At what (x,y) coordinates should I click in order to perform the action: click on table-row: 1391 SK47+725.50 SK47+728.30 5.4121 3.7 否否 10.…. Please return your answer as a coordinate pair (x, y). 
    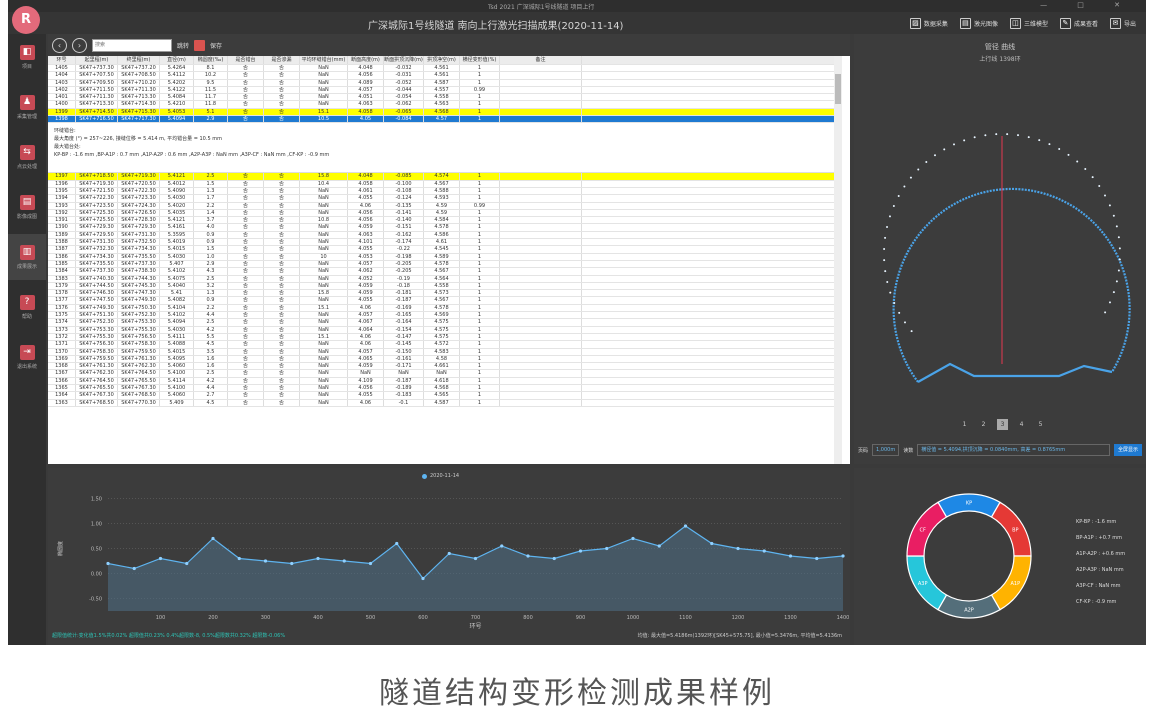
    Looking at the image, I should click on (445, 221).